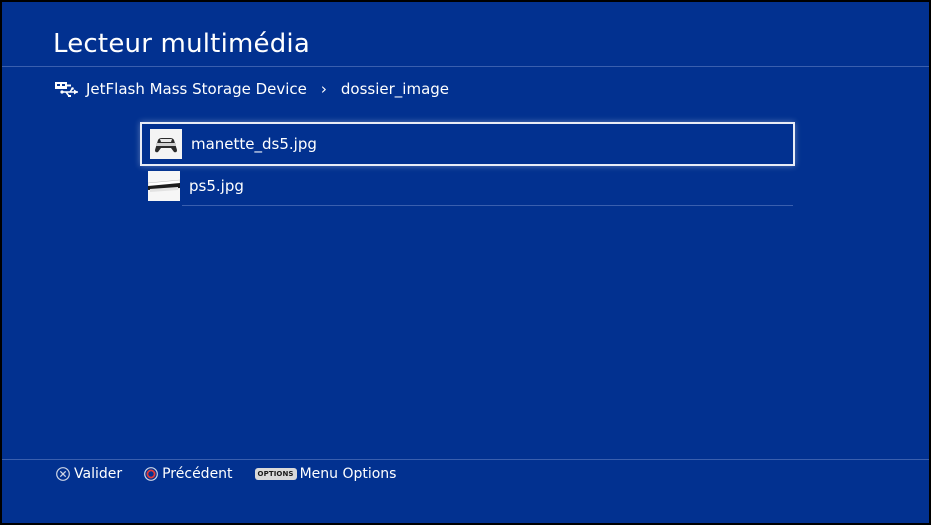 The height and width of the screenshot is (525, 931). What do you see at coordinates (216, 186) in the screenshot?
I see `file-name: ps5.jpg` at bounding box center [216, 186].